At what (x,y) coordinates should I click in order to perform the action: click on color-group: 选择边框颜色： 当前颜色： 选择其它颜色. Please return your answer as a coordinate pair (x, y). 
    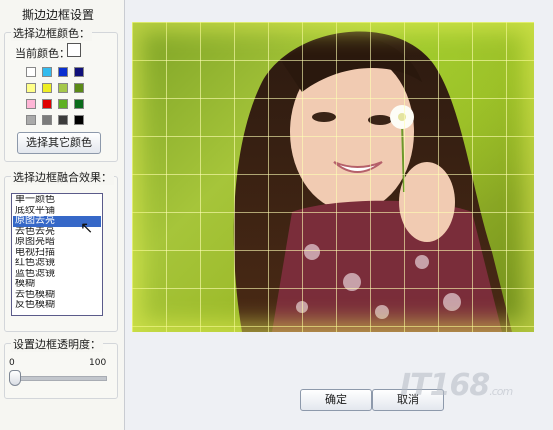
    Looking at the image, I should click on (61, 93).